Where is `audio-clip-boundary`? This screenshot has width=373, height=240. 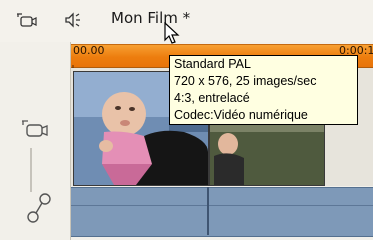 audio-clip-boundary is located at coordinates (208, 211).